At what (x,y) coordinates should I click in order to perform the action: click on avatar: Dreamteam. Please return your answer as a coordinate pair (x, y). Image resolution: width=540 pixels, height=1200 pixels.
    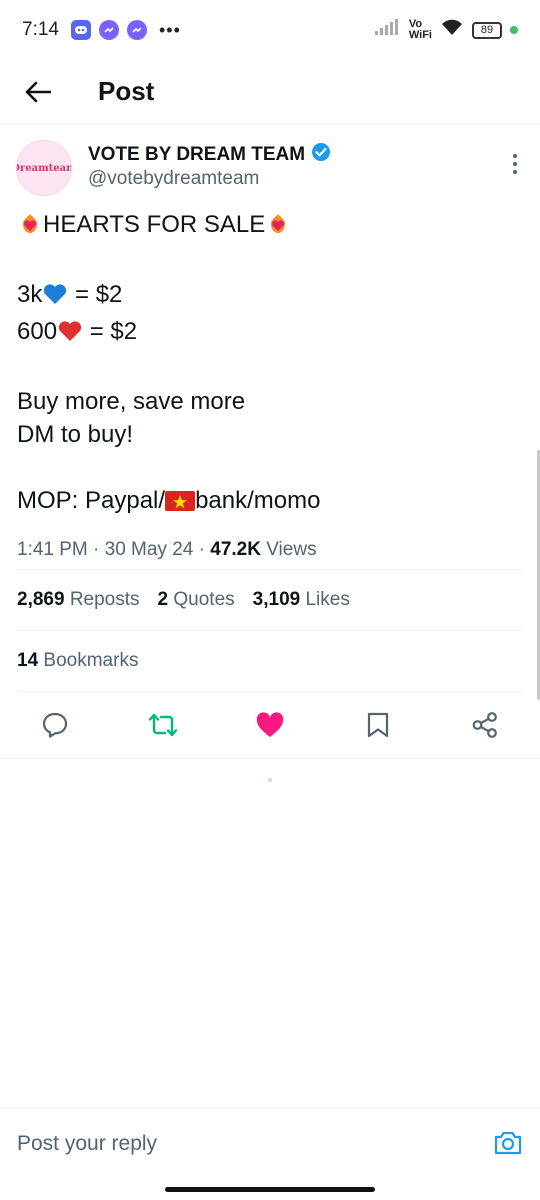
    Looking at the image, I should click on (44, 168).